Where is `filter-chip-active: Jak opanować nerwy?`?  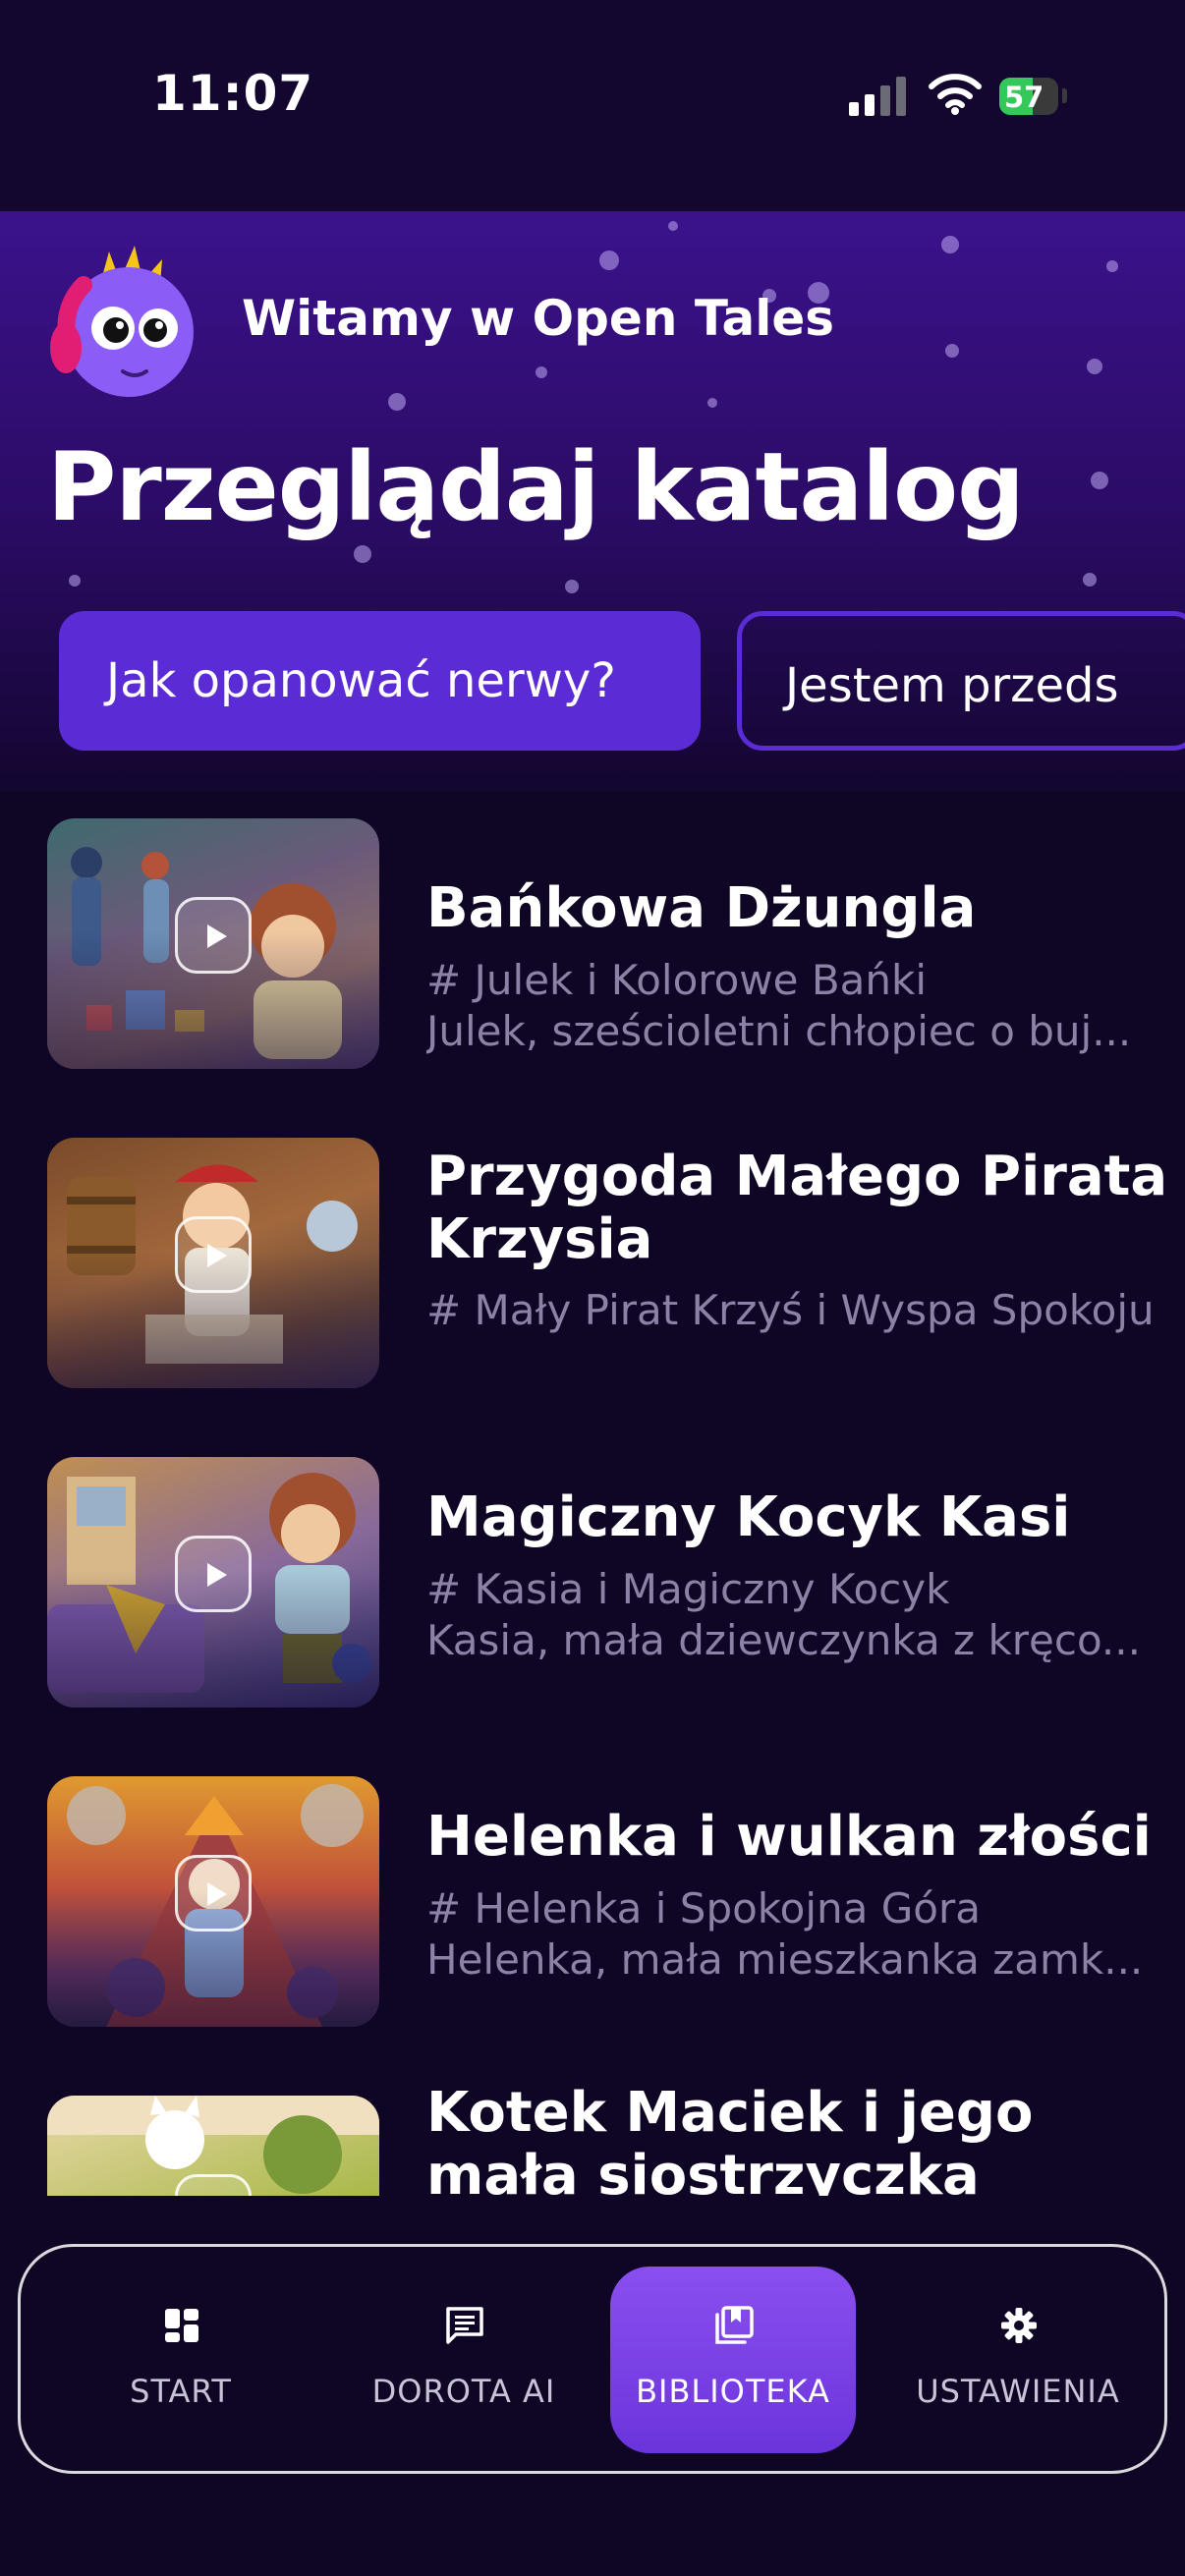 filter-chip-active: Jak opanować nerwy? is located at coordinates (380, 681).